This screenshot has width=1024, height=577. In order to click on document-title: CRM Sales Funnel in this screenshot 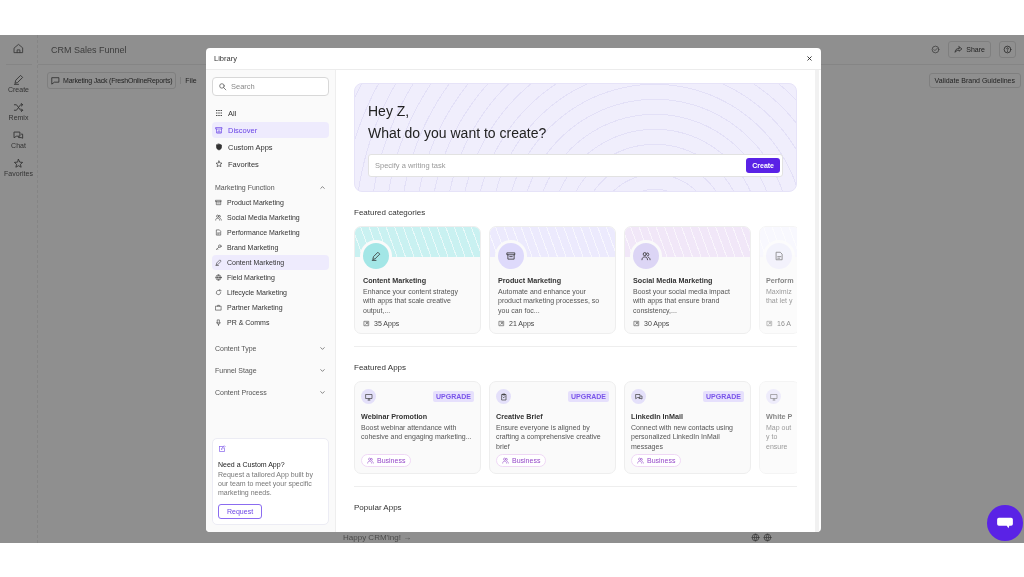, I will do `click(89, 49)`.